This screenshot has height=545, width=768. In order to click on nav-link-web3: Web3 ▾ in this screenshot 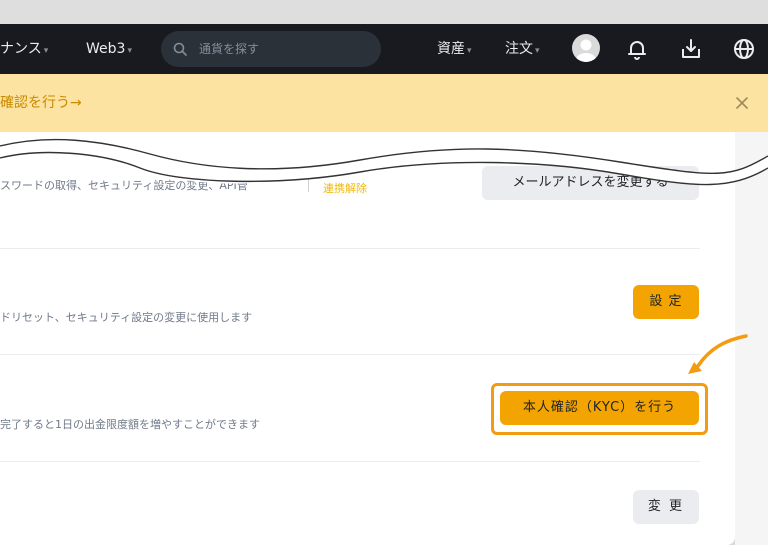, I will do `click(109, 49)`.